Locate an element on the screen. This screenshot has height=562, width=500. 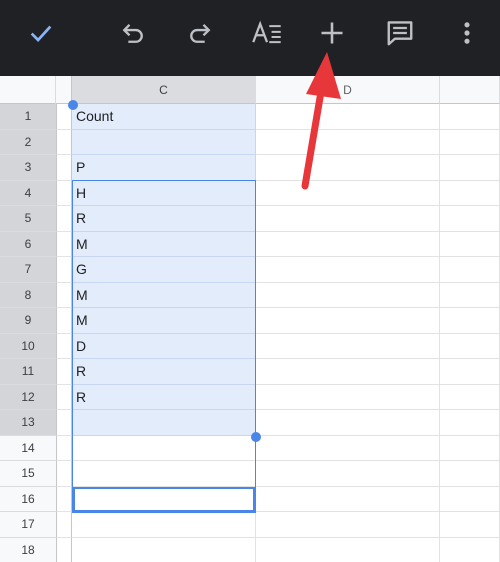
done-button is located at coordinates (41, 33).